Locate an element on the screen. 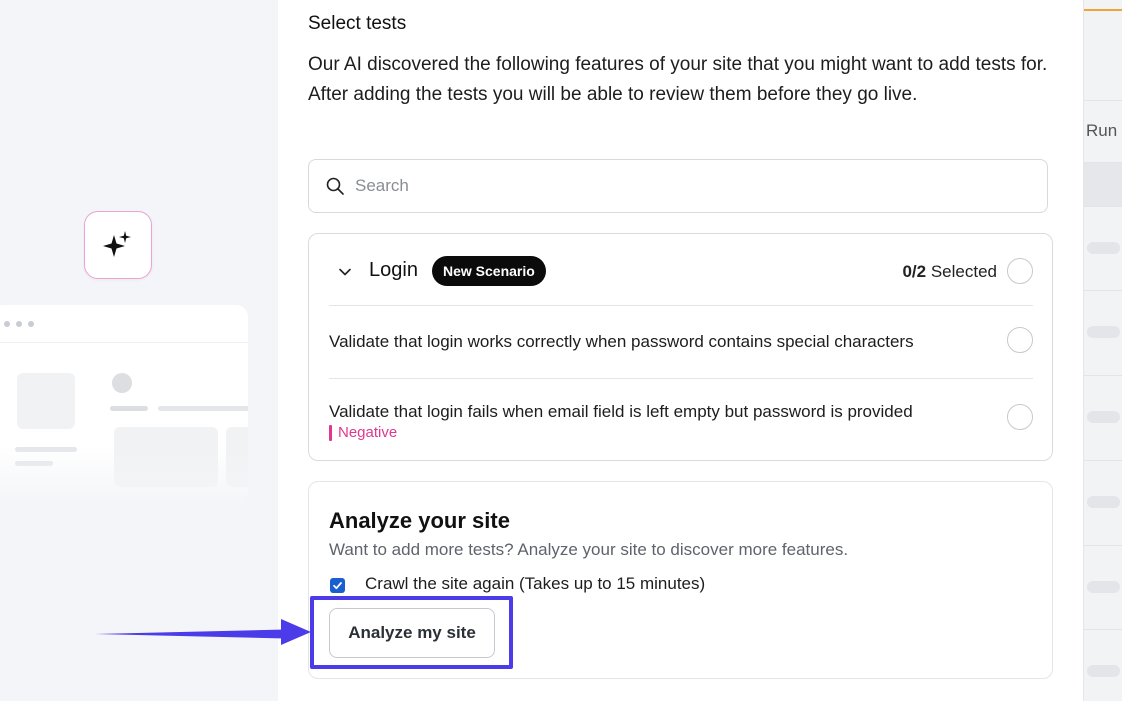 The width and height of the screenshot is (1122, 701). highlight-annotation-box is located at coordinates (411, 632).